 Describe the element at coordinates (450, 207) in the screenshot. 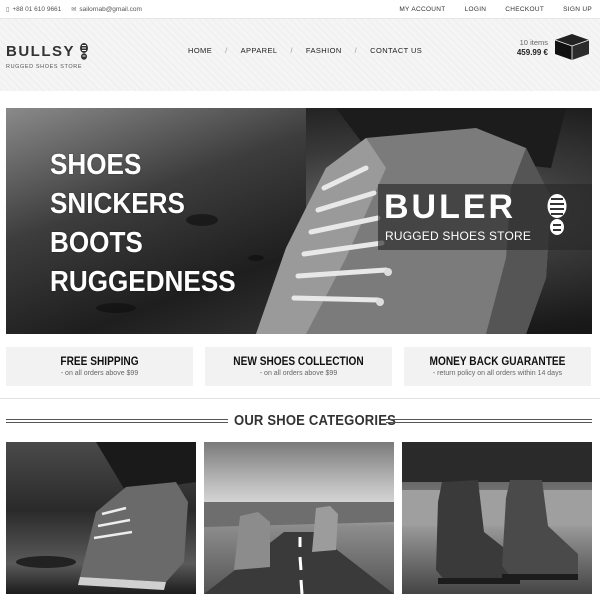

I see `badge-brand-name: BULER` at that location.